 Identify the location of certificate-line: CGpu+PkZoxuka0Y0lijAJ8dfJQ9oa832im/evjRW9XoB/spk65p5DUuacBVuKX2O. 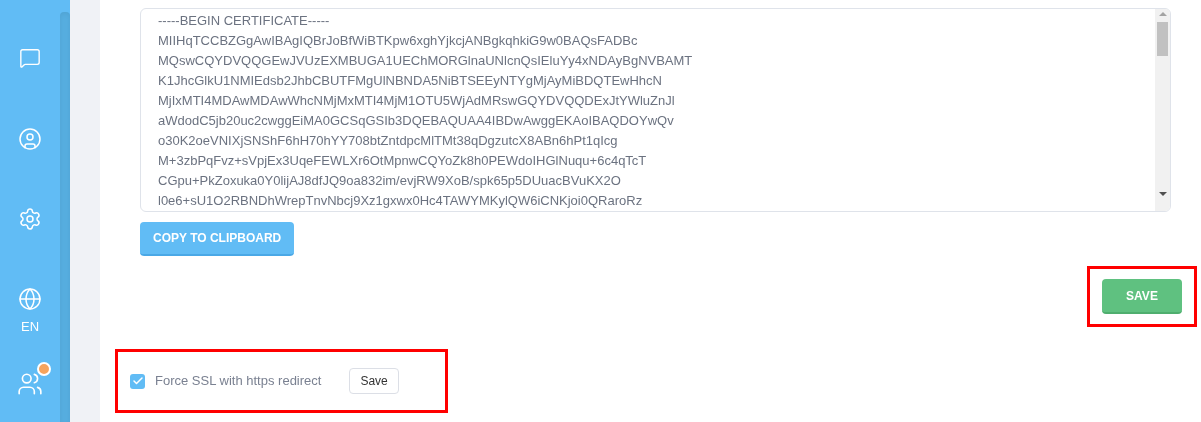
(390, 181).